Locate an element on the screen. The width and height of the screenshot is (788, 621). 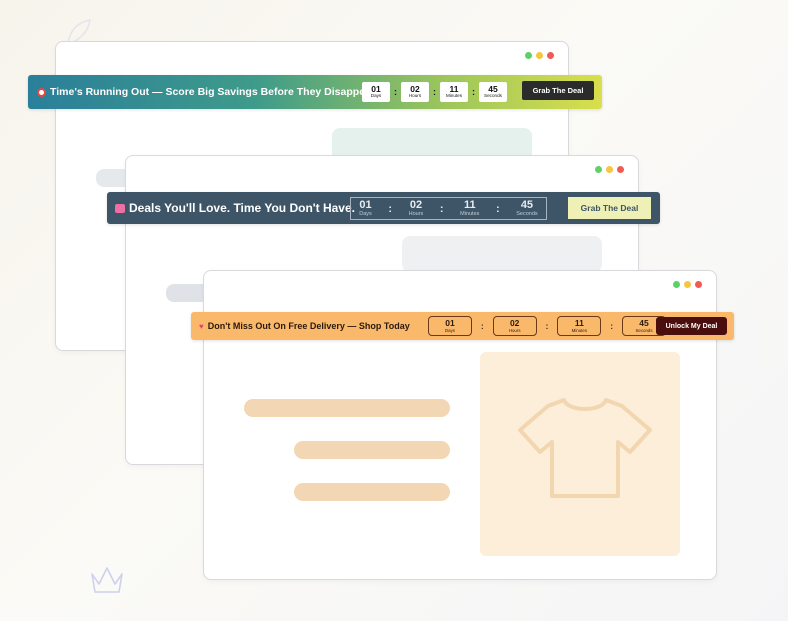
banner-message: Deals You'll Love. Time You Don't Have. is located at coordinates (235, 208).